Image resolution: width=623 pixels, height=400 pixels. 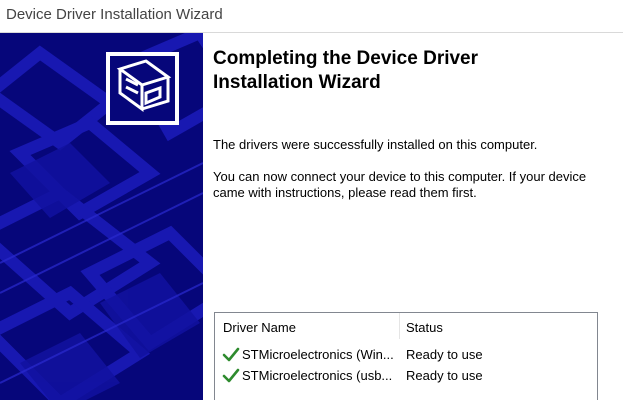 I want to click on window-title: Device Driver Installation Wizard, so click(x=114, y=14).